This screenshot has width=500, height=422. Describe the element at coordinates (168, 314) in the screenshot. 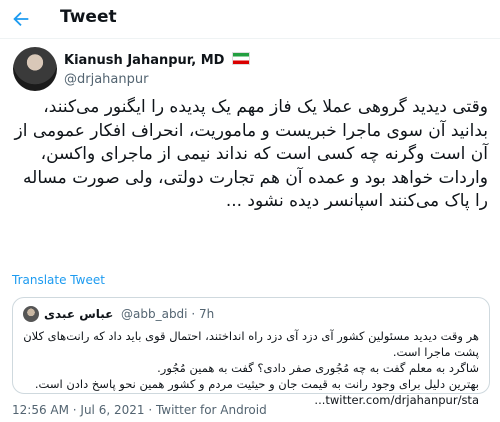

I see `quoted-author-handle: @abb_abdi · 7h` at that location.